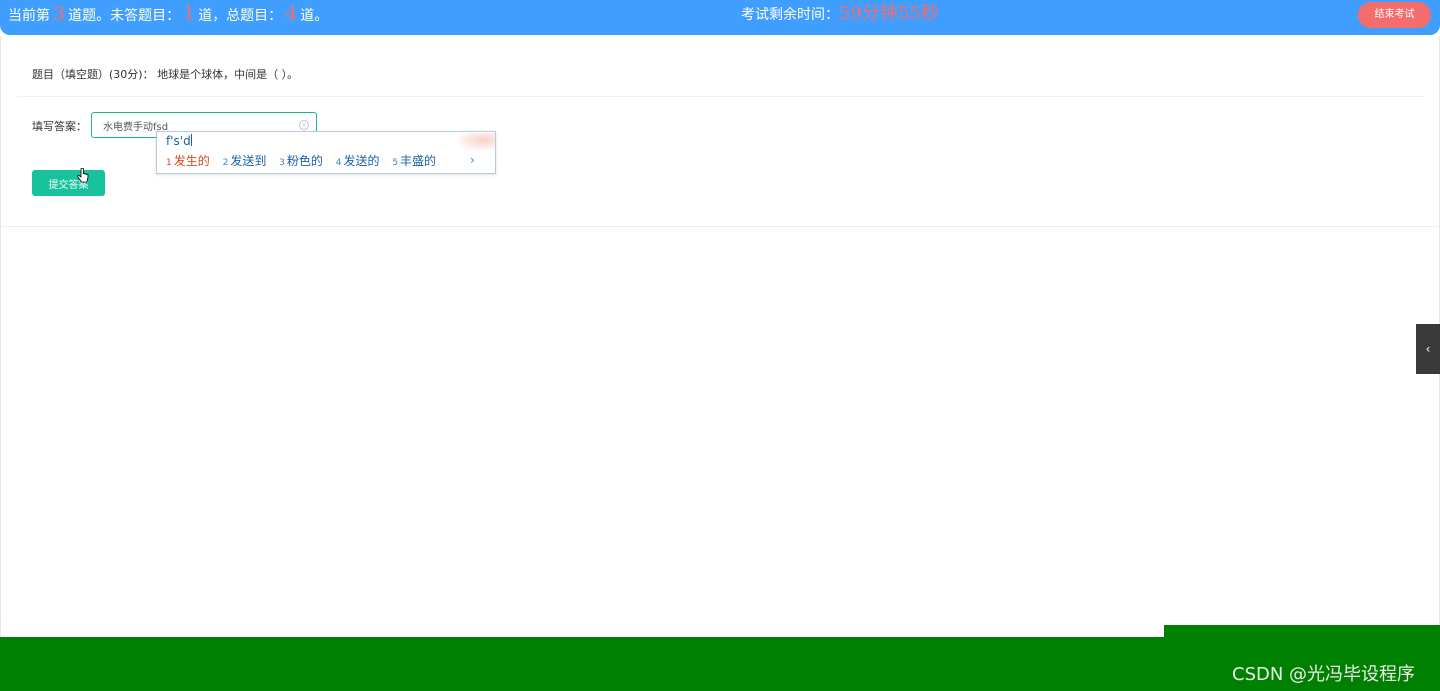 The height and width of the screenshot is (691, 1440). What do you see at coordinates (225, 163) in the screenshot?
I see `candidate-index: 2` at bounding box center [225, 163].